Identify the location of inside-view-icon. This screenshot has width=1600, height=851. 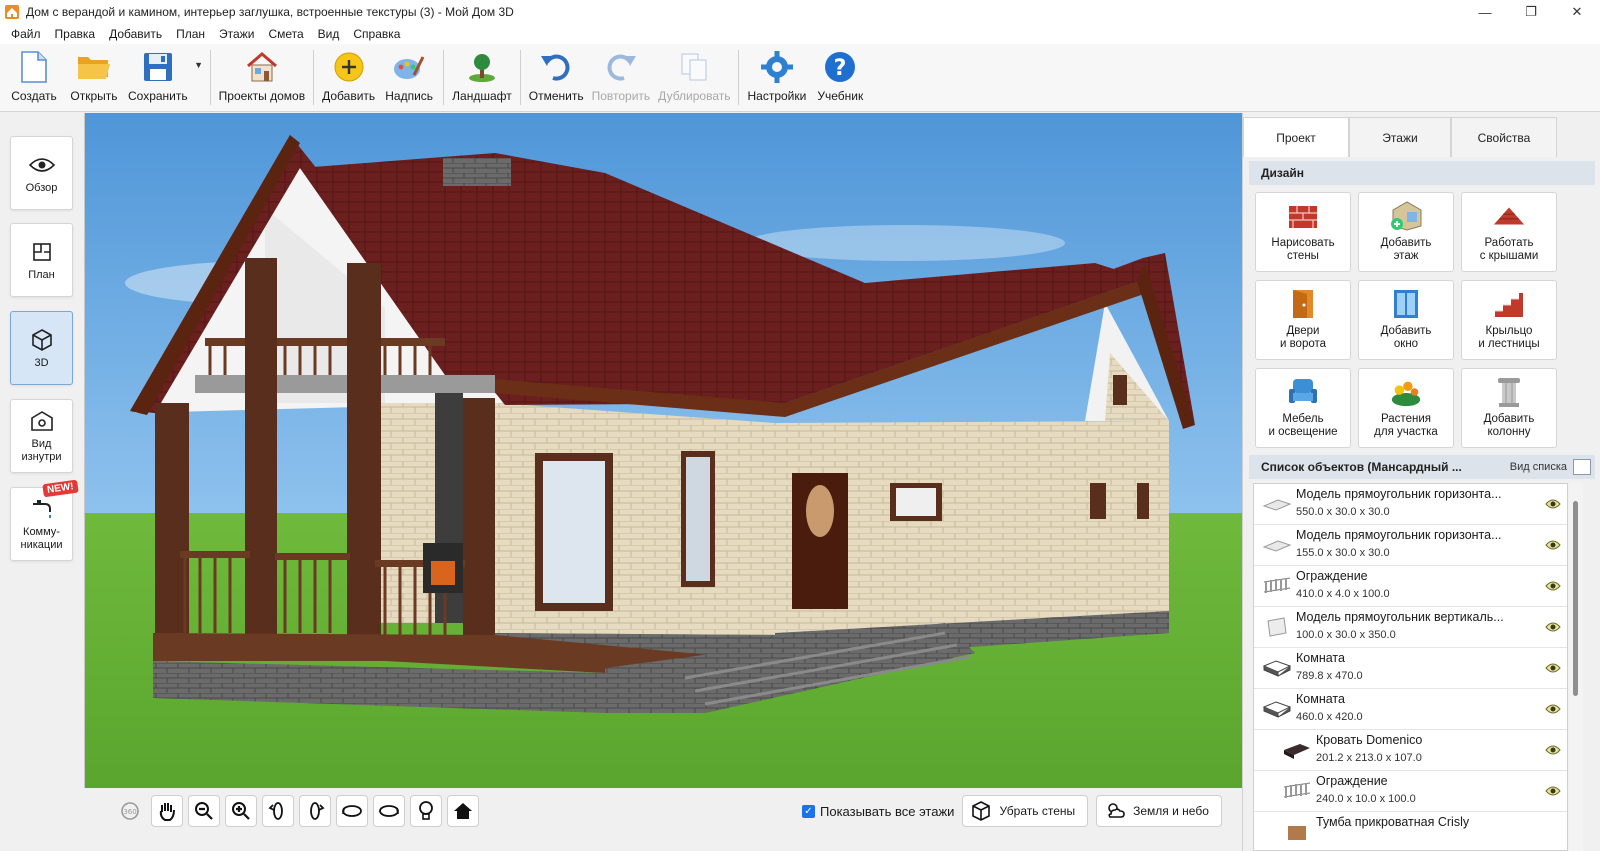
(42, 421).